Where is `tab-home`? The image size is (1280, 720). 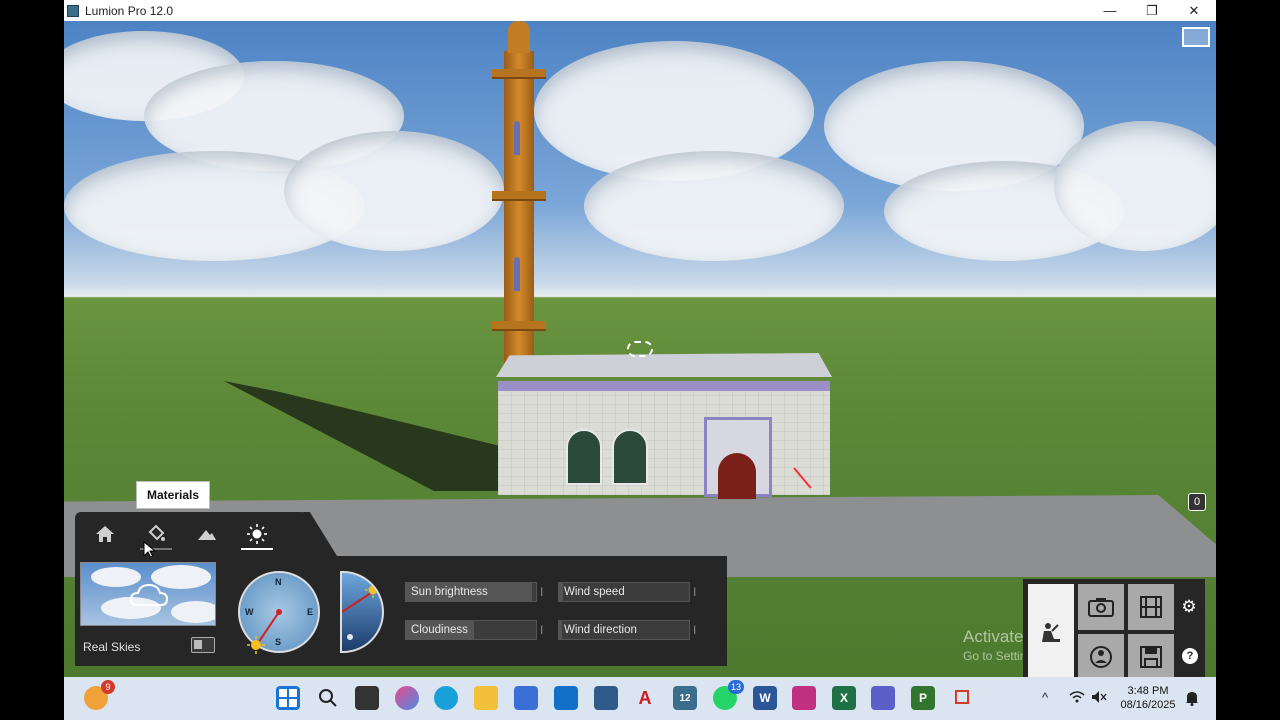 tab-home is located at coordinates (105, 534).